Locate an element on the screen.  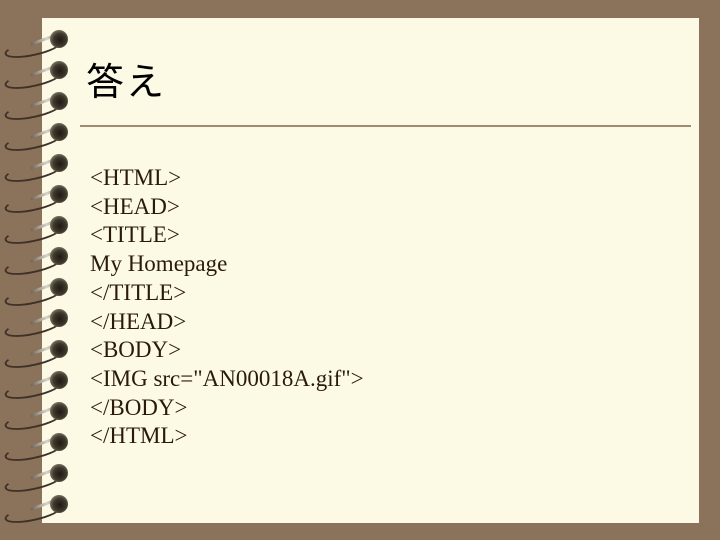
slide-title: 答え is located at coordinates (126, 82).